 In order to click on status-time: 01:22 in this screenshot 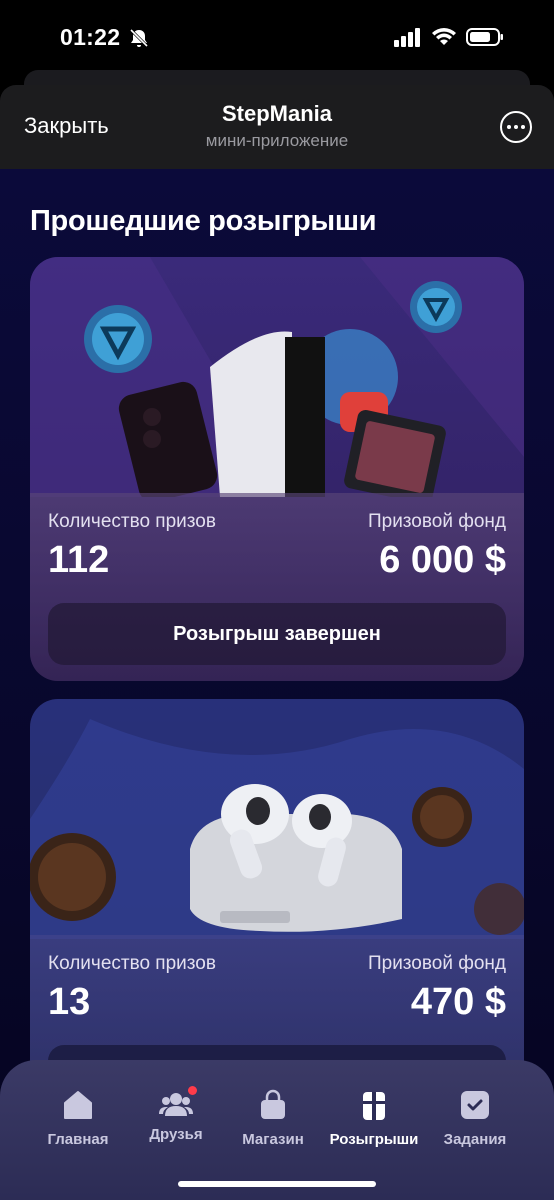, I will do `click(90, 37)`.